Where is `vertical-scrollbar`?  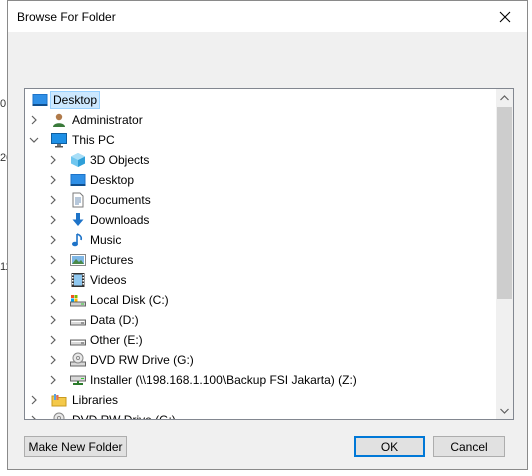 vertical-scrollbar is located at coordinates (504, 254).